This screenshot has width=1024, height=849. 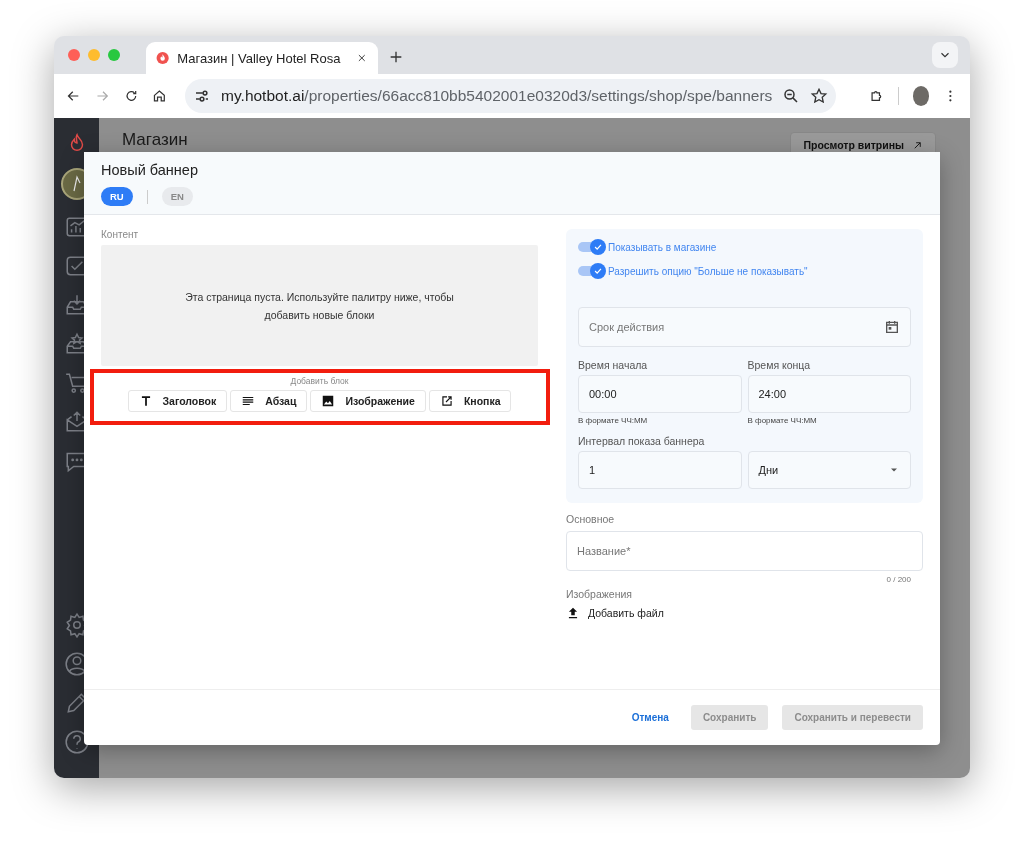 I want to click on tab-title: Магазин | Valley Hotel Rosa, so click(x=259, y=58).